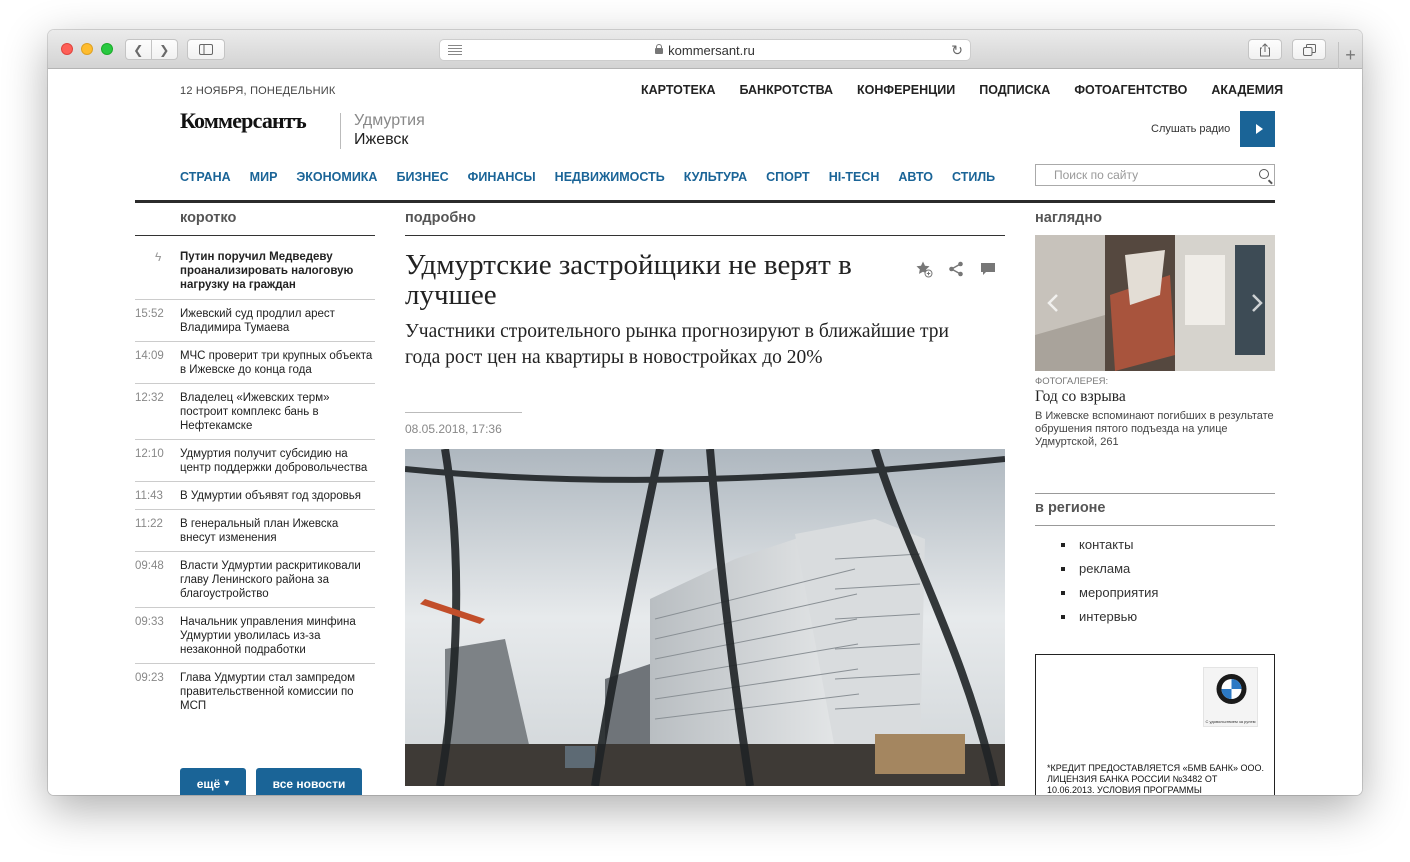 This screenshot has height=862, width=1410. Describe the element at coordinates (788, 177) in the screenshot. I see `rubric-sport: СПОРТ` at that location.